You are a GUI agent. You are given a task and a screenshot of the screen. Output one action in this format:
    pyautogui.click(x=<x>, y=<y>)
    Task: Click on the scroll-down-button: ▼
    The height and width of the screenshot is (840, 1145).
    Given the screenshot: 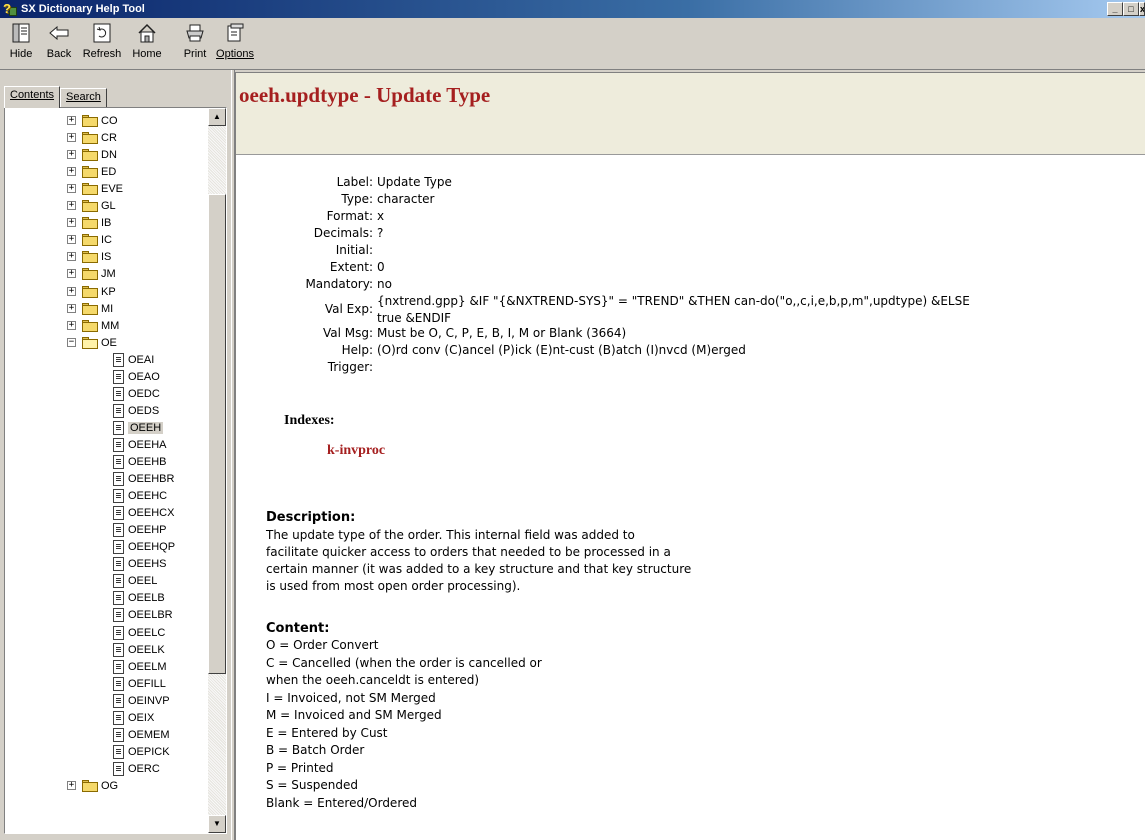 What is the action you would take?
    pyautogui.click(x=217, y=824)
    